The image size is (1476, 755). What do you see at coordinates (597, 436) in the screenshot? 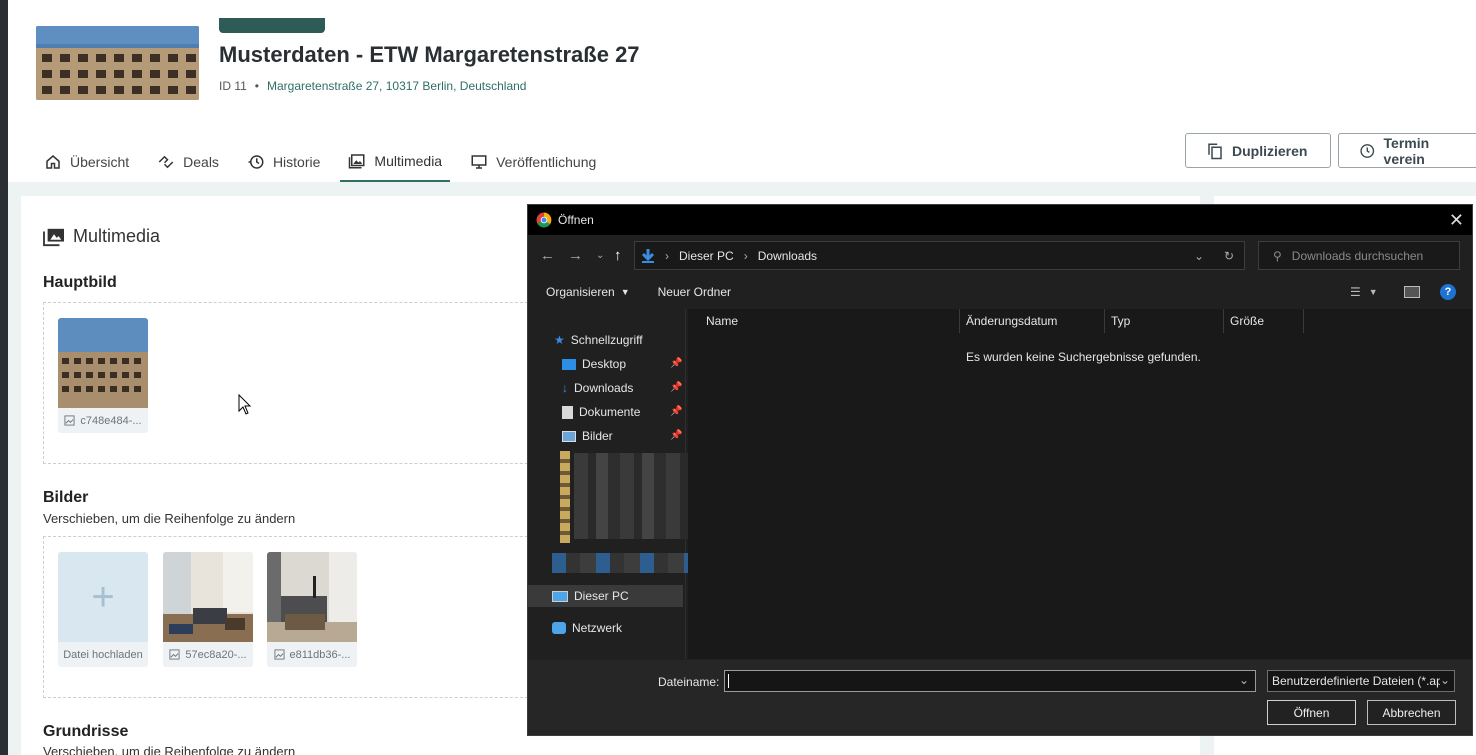
I see `nav-label: Bilder` at bounding box center [597, 436].